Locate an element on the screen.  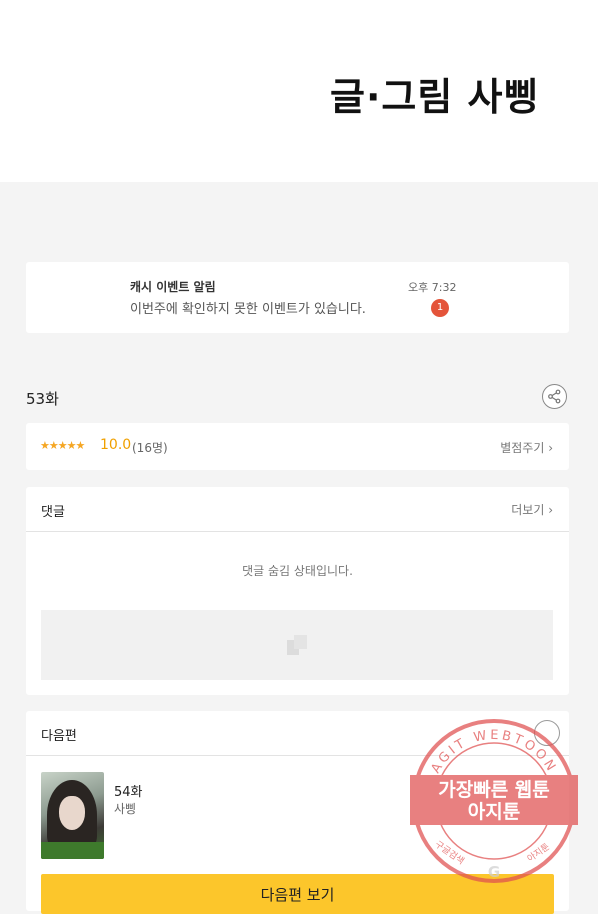
comment-placeholder is located at coordinates (297, 645).